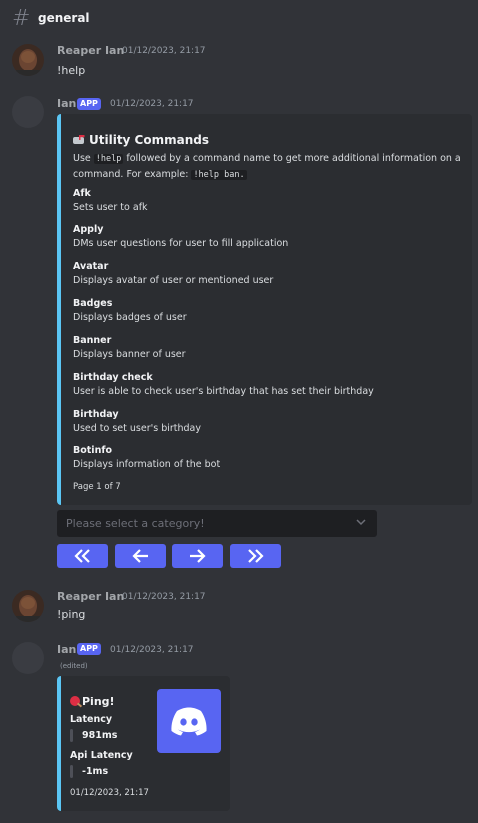  I want to click on channel-name: general, so click(64, 18).